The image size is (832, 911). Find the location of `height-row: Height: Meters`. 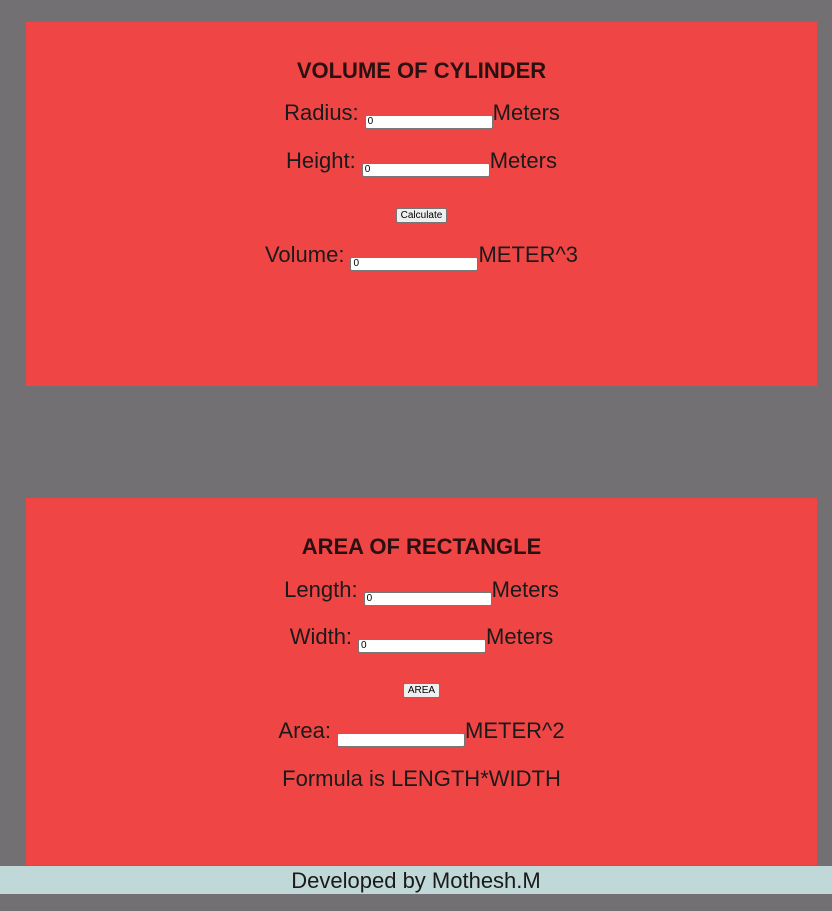

height-row: Height: Meters is located at coordinates (421, 162).